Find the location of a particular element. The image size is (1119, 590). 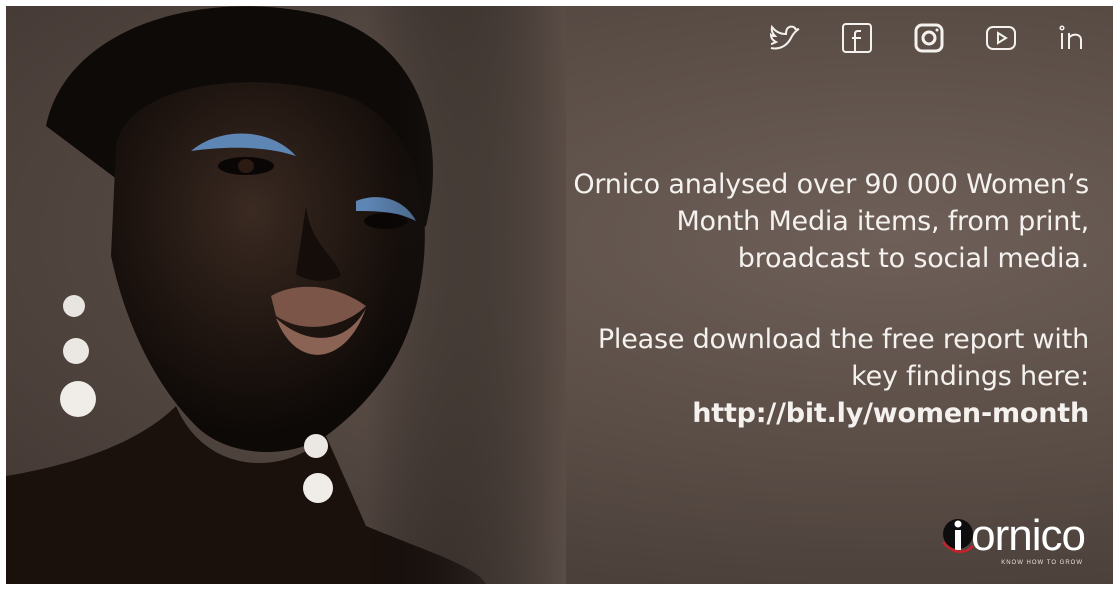

ornico-logo: ornico KNOW HOW TO GROW is located at coordinates (1013, 538).